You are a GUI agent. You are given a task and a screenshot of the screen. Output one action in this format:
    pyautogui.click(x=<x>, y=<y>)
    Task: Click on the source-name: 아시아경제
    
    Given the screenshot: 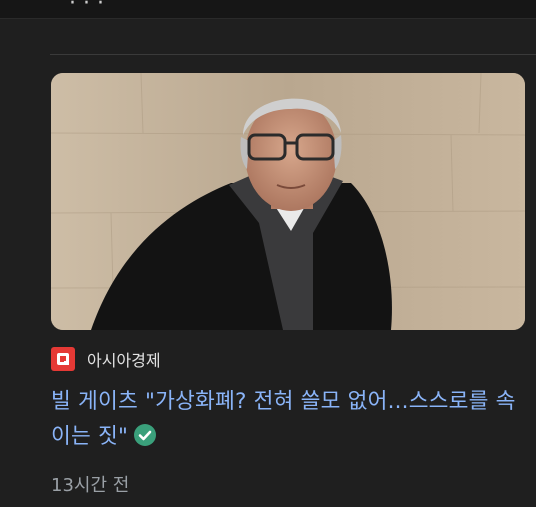 What is the action you would take?
    pyautogui.click(x=124, y=360)
    